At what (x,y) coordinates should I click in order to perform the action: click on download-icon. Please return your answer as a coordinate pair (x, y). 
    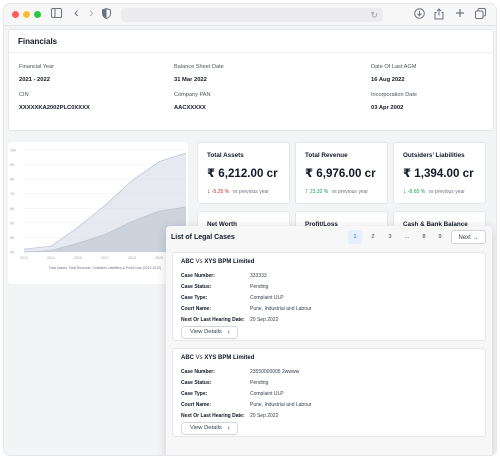
    Looking at the image, I should click on (419, 15).